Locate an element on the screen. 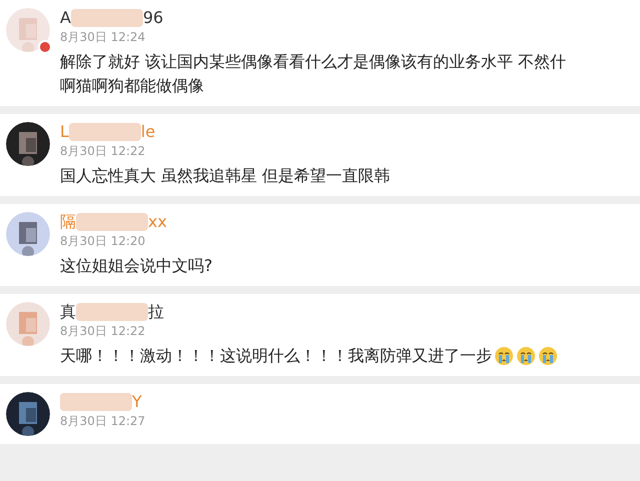 The image size is (640, 481). comment-text: 啊猫啊狗都能做偶像 is located at coordinates (132, 86).